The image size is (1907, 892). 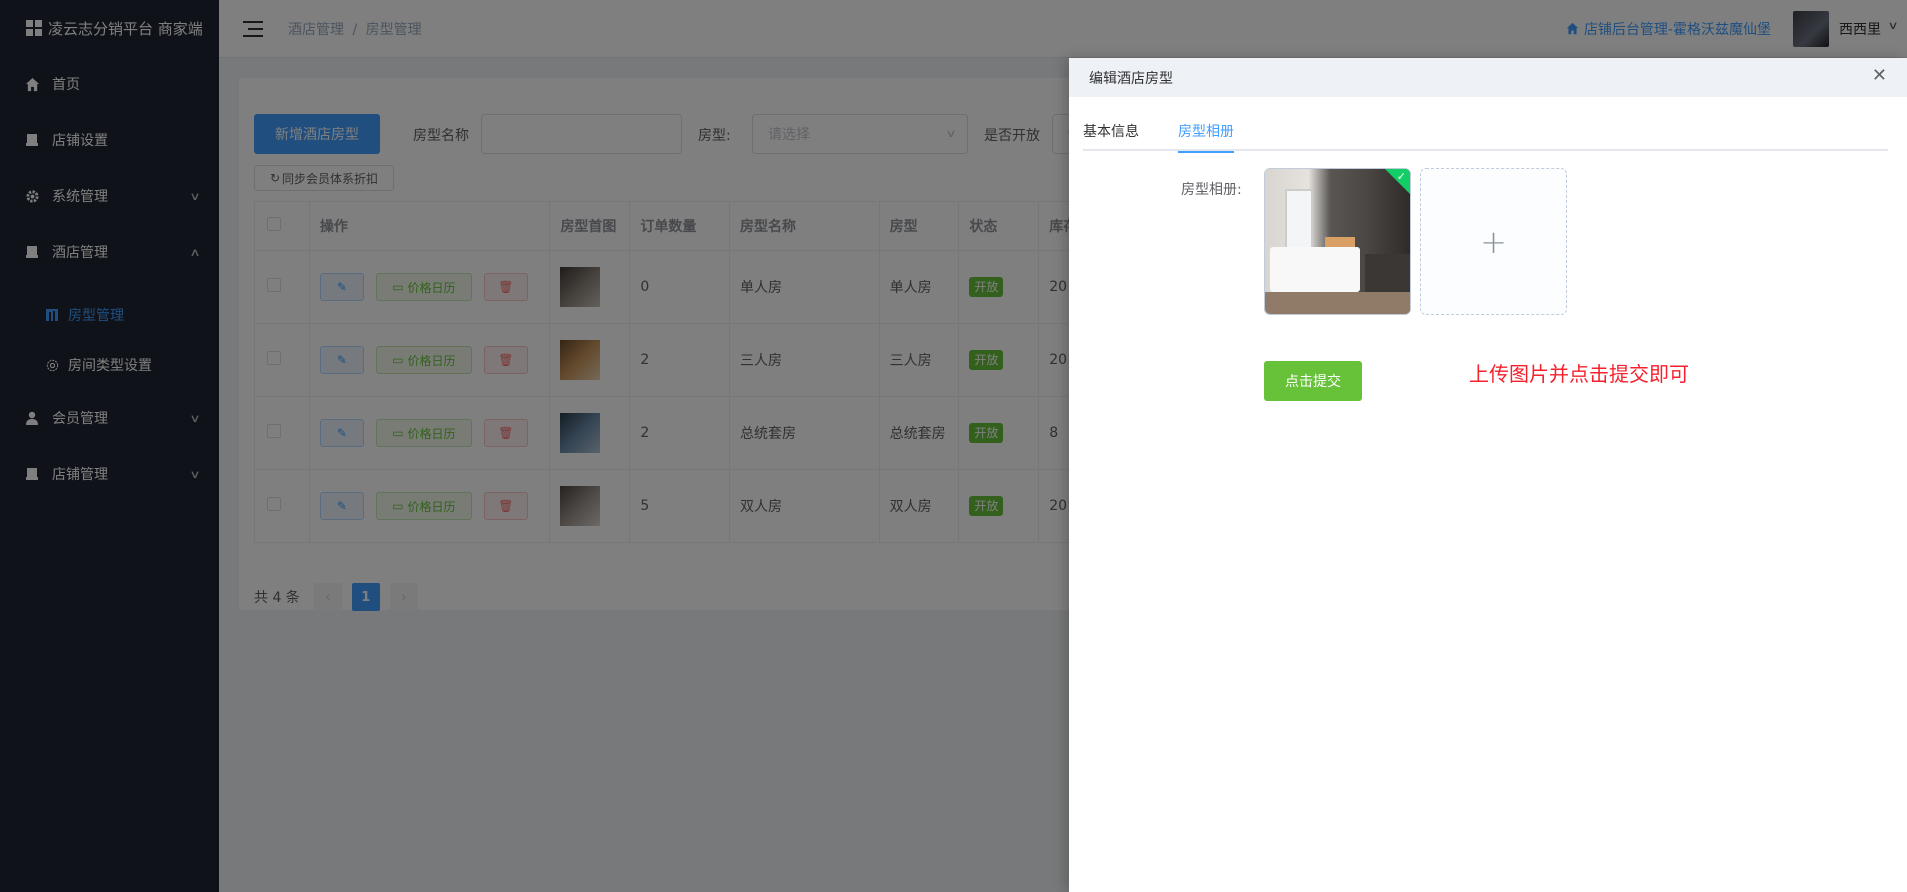 I want to click on tab-basic-info: 基本信息, so click(x=1111, y=136).